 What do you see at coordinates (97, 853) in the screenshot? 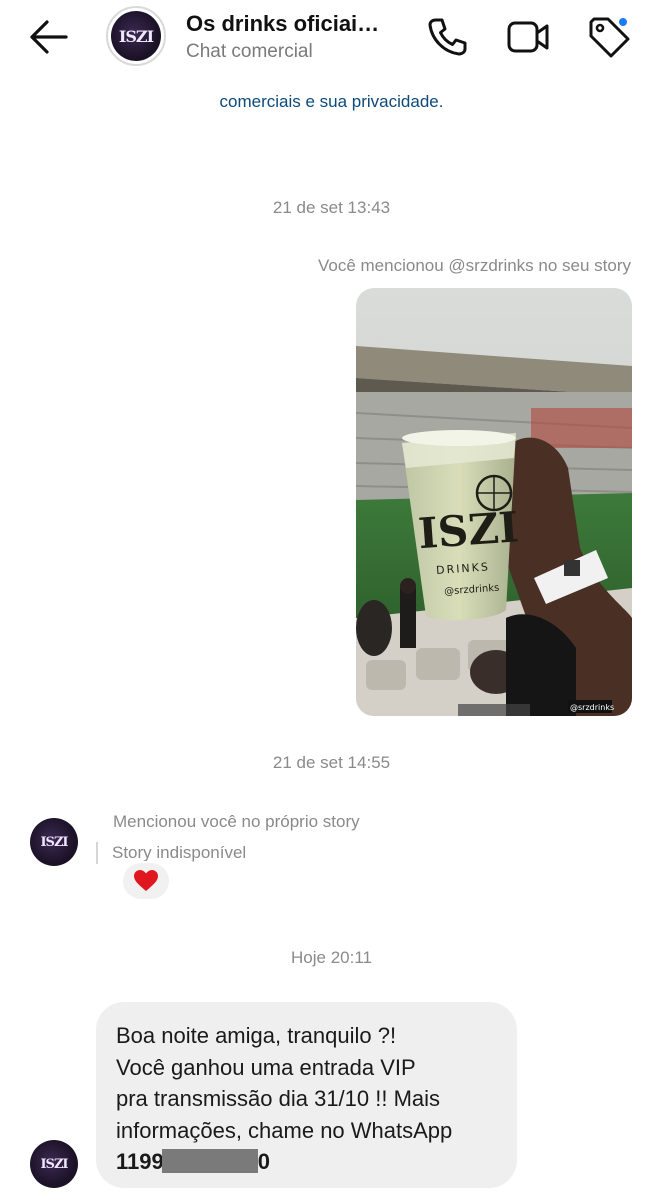
I see `reply-bar` at bounding box center [97, 853].